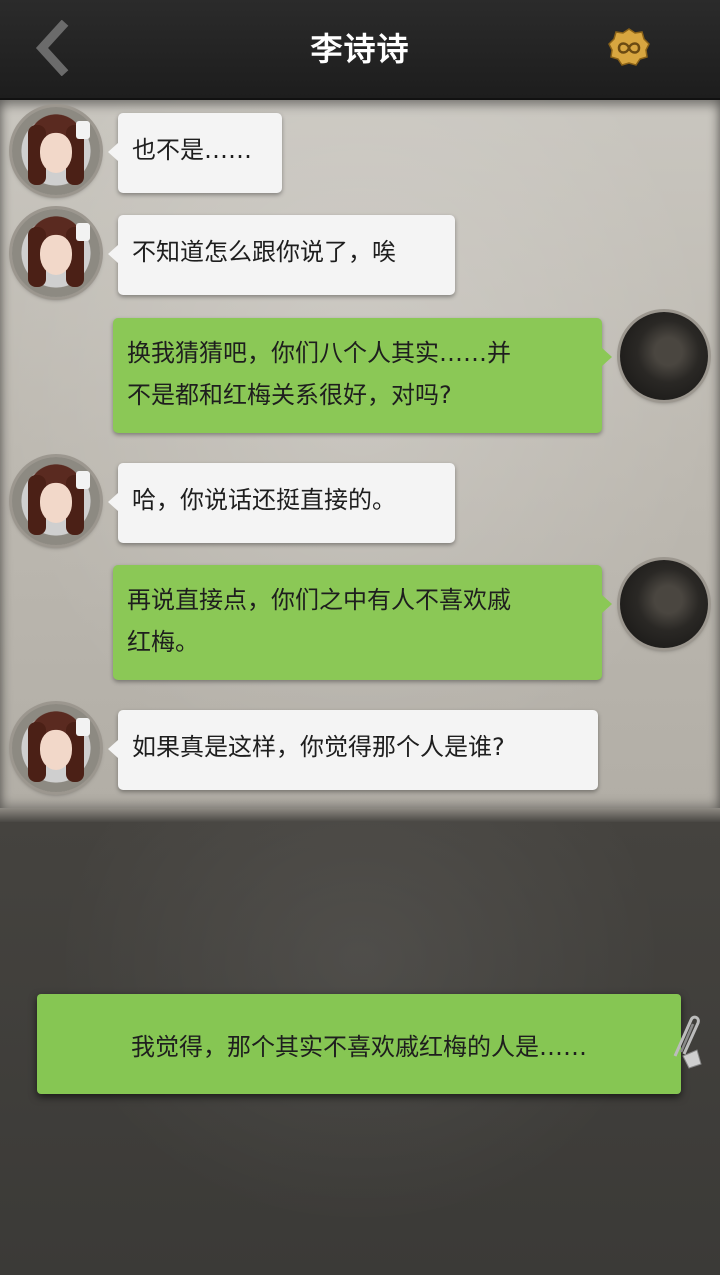 This screenshot has height=1275, width=720. What do you see at coordinates (360, 50) in the screenshot?
I see `top-bar: 李诗诗` at bounding box center [360, 50].